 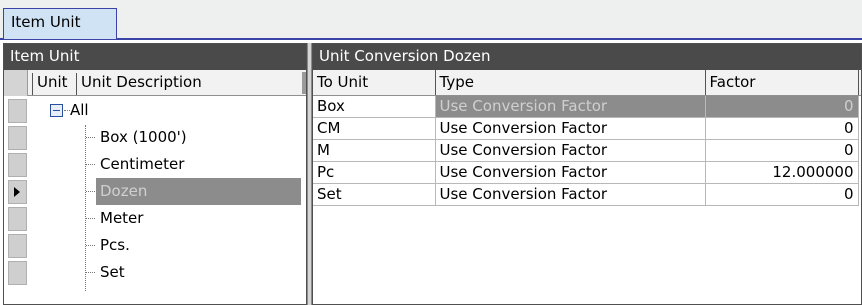 What do you see at coordinates (115, 245) in the screenshot?
I see `tree-node-label: Pcs.` at bounding box center [115, 245].